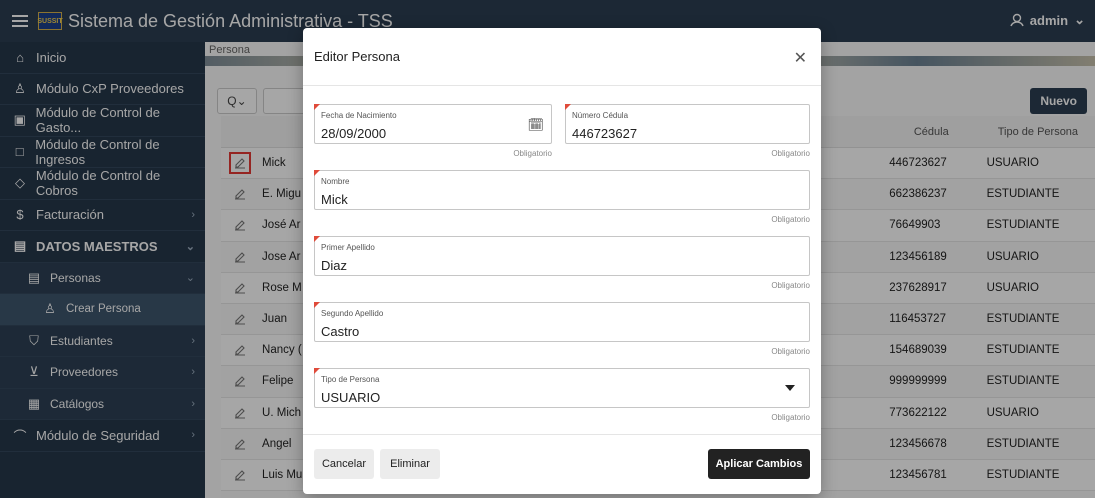 This screenshot has height=498, width=1095. I want to click on field-value: 446723627, so click(605, 133).